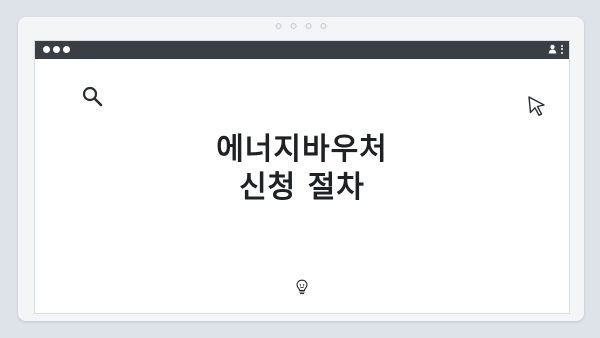 This screenshot has width=600, height=338. What do you see at coordinates (562, 49) in the screenshot?
I see `more-options-icon` at bounding box center [562, 49].